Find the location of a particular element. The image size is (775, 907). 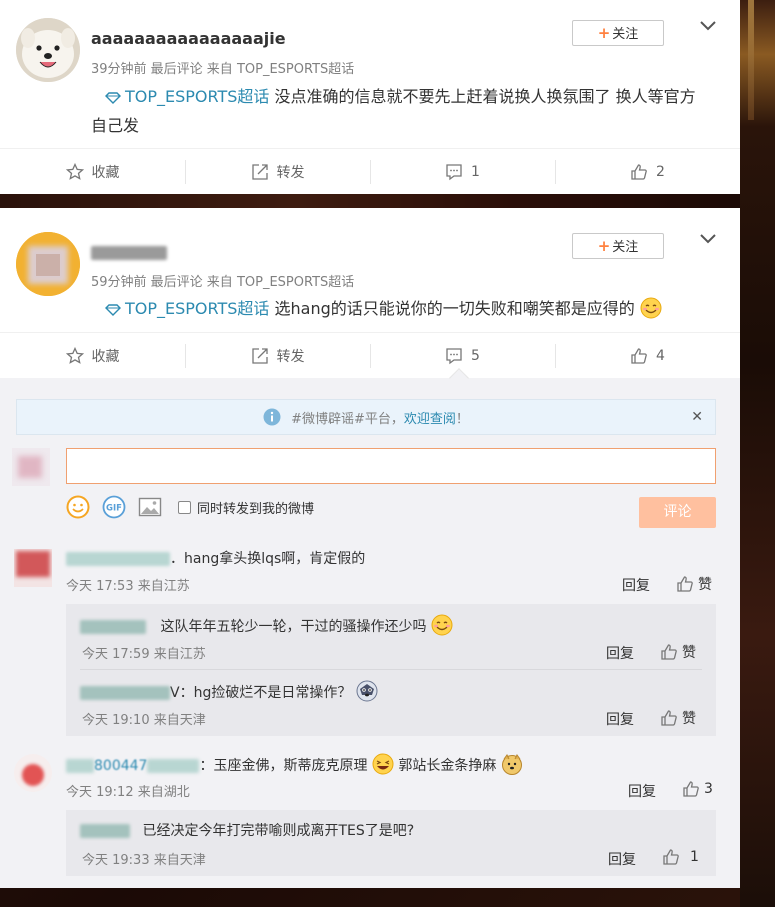

reply-time: 今天 17:59 来自江苏 is located at coordinates (144, 654).